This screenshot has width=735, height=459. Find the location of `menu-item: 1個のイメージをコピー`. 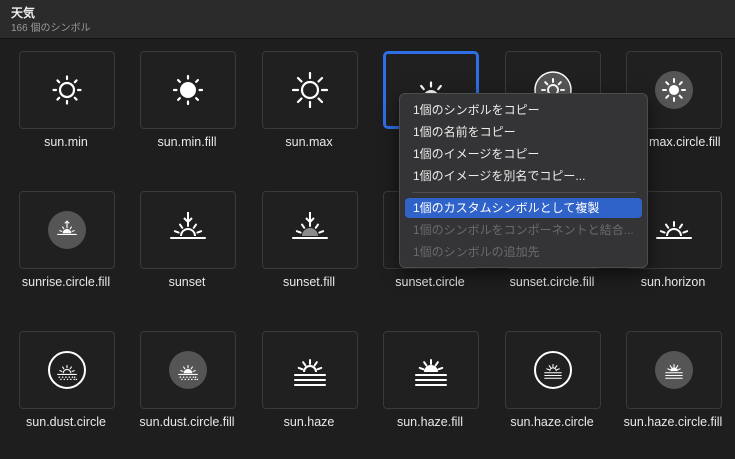

menu-item: 1個のイメージをコピー is located at coordinates (523, 154).